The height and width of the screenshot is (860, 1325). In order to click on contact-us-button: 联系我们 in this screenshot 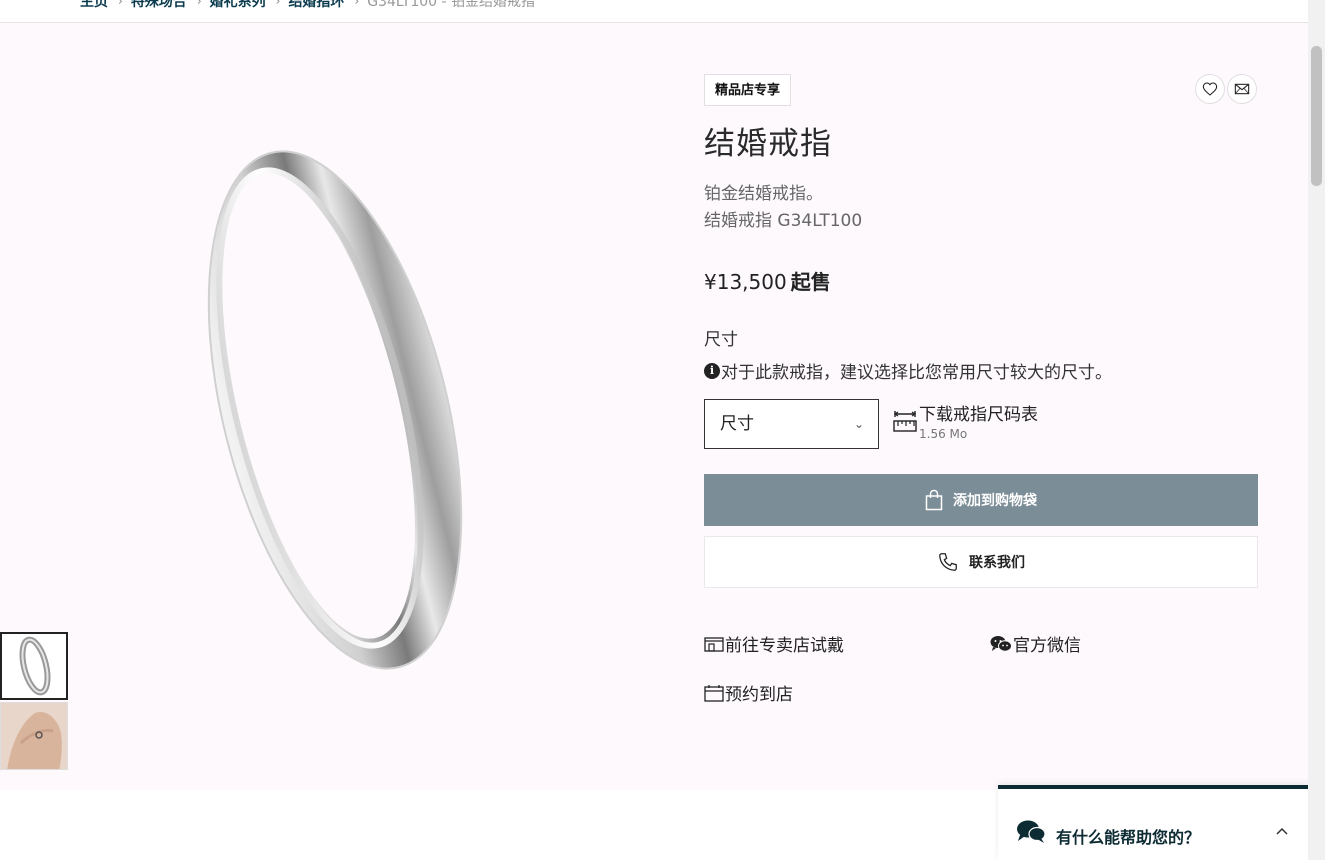, I will do `click(981, 562)`.